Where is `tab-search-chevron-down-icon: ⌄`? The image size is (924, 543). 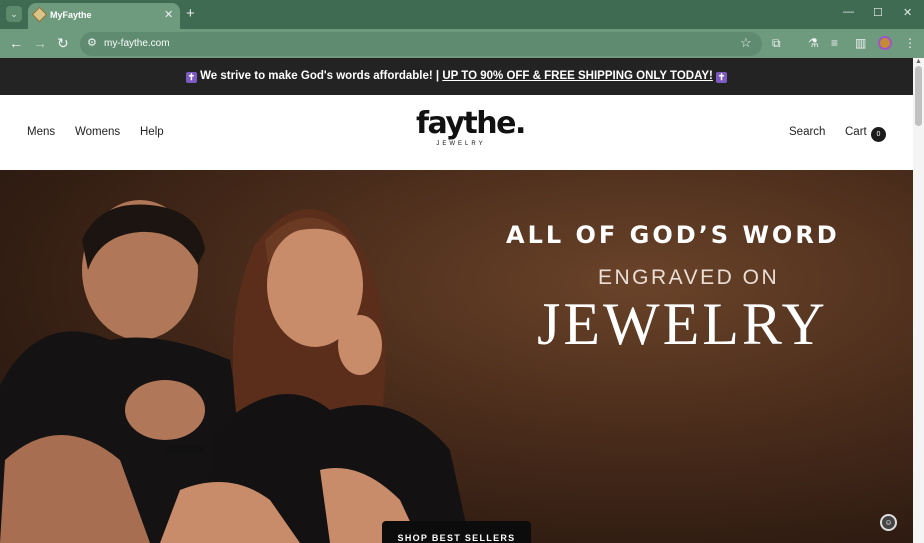
tab-search-chevron-down-icon: ⌄ is located at coordinates (14, 14).